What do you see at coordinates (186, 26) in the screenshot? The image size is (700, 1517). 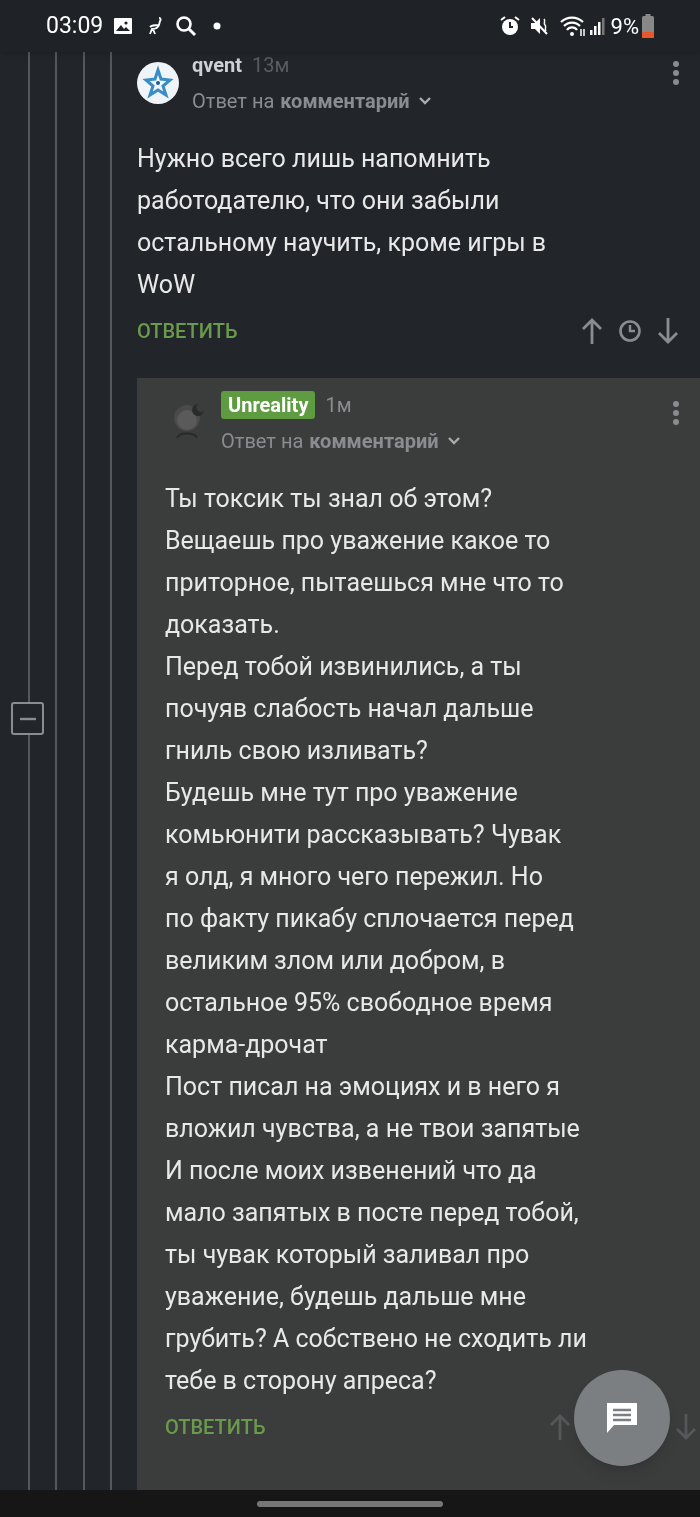 I see `search-icon` at bounding box center [186, 26].